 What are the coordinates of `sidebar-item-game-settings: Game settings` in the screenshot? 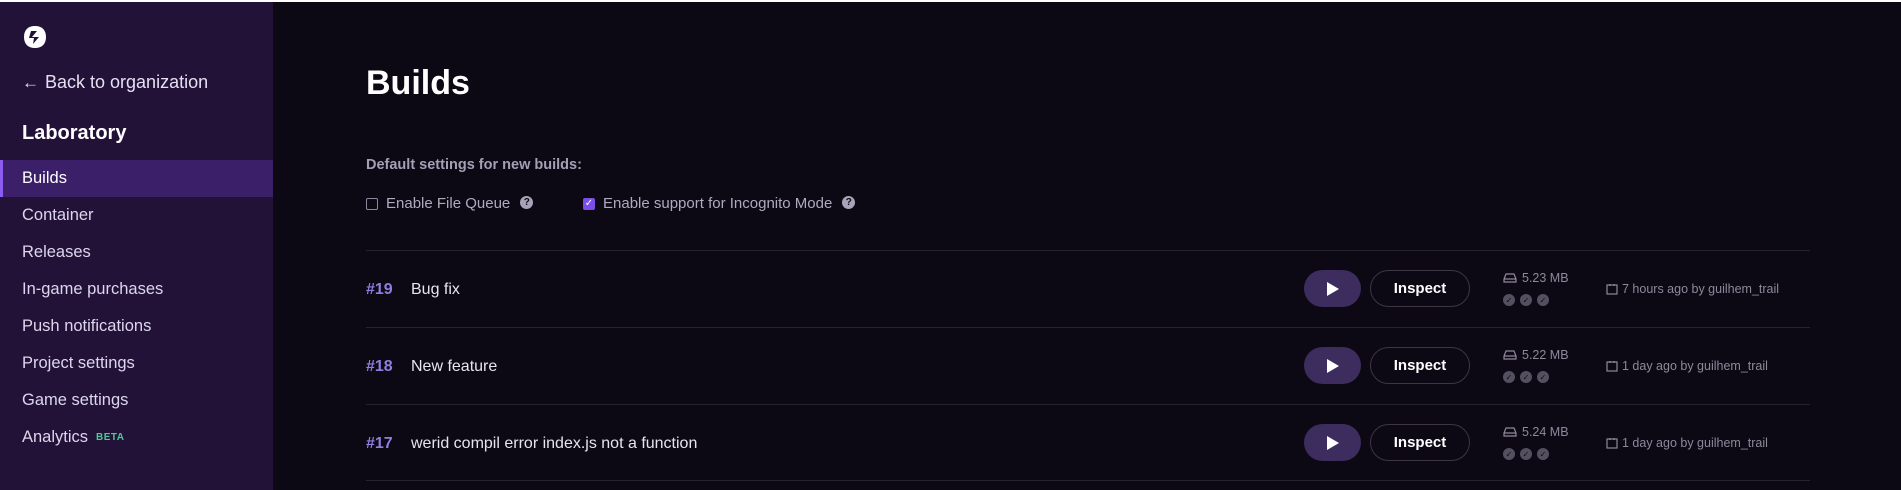 It's located at (136, 400).